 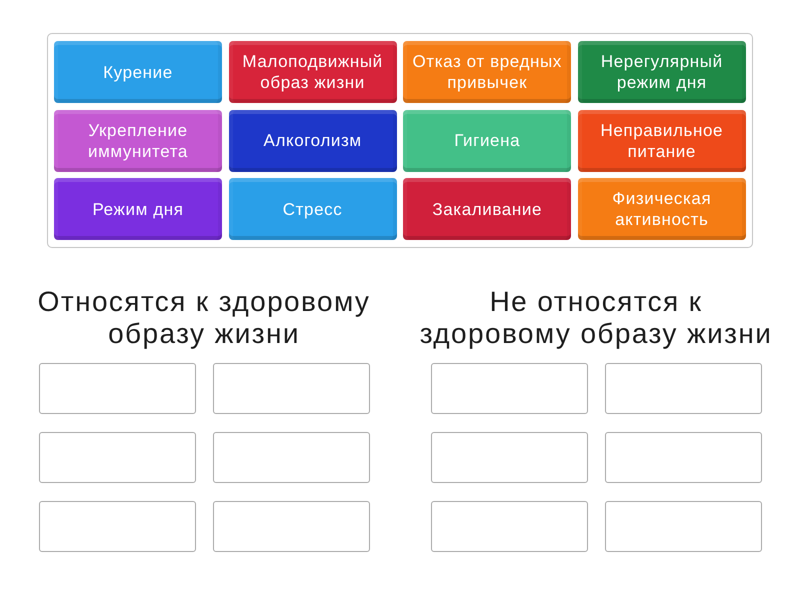 What do you see at coordinates (138, 141) in the screenshot?
I see `word-card: Укрепление иммунитета` at bounding box center [138, 141].